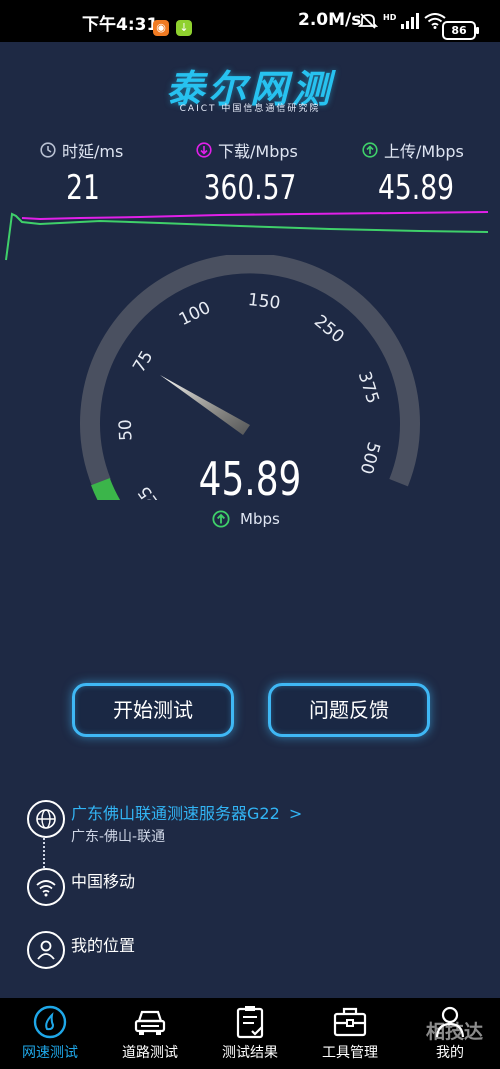  Describe the element at coordinates (204, 150) in the screenshot. I see `download-icon` at that location.